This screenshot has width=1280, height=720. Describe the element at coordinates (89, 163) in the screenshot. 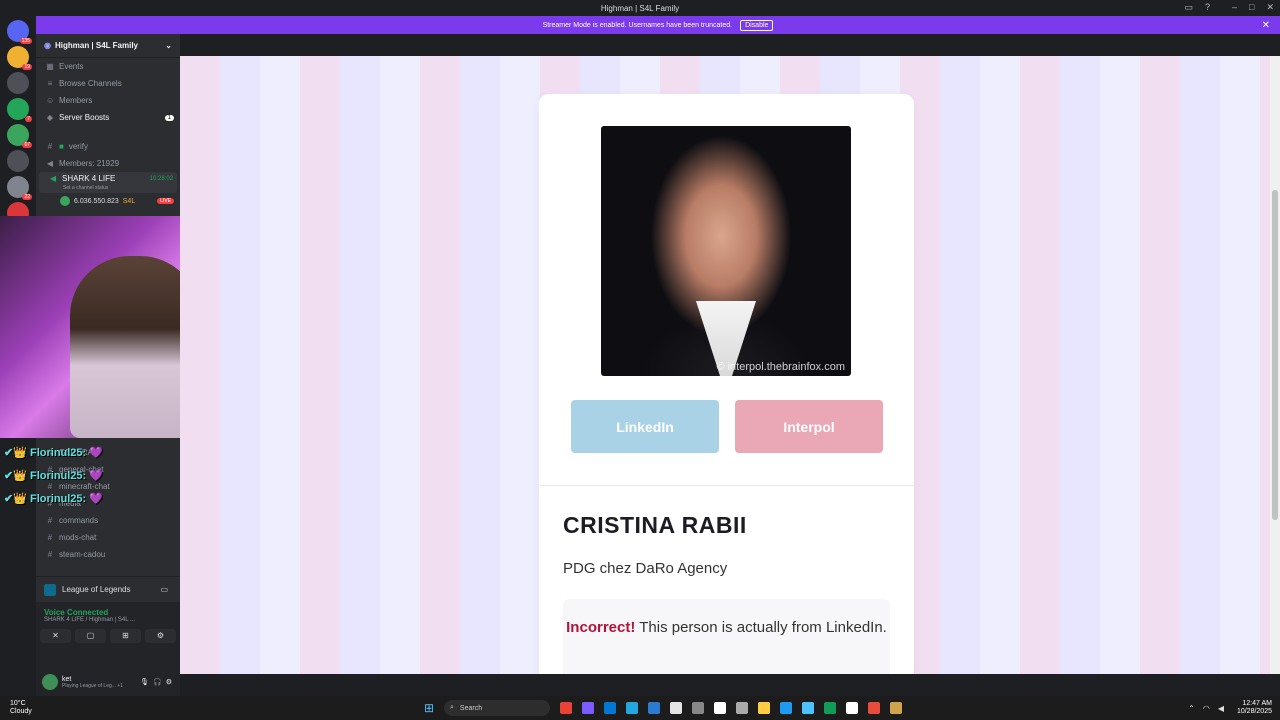

I see `channel-name: Members: 21929` at that location.